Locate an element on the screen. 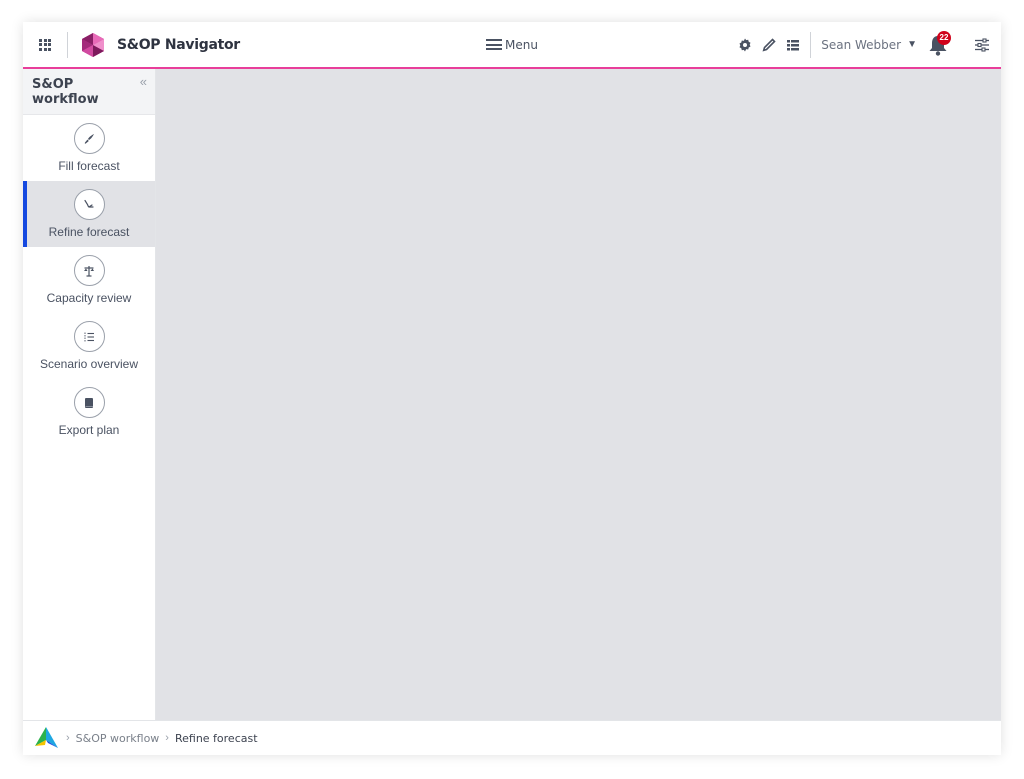  notification-badge: 22 is located at coordinates (944, 37).